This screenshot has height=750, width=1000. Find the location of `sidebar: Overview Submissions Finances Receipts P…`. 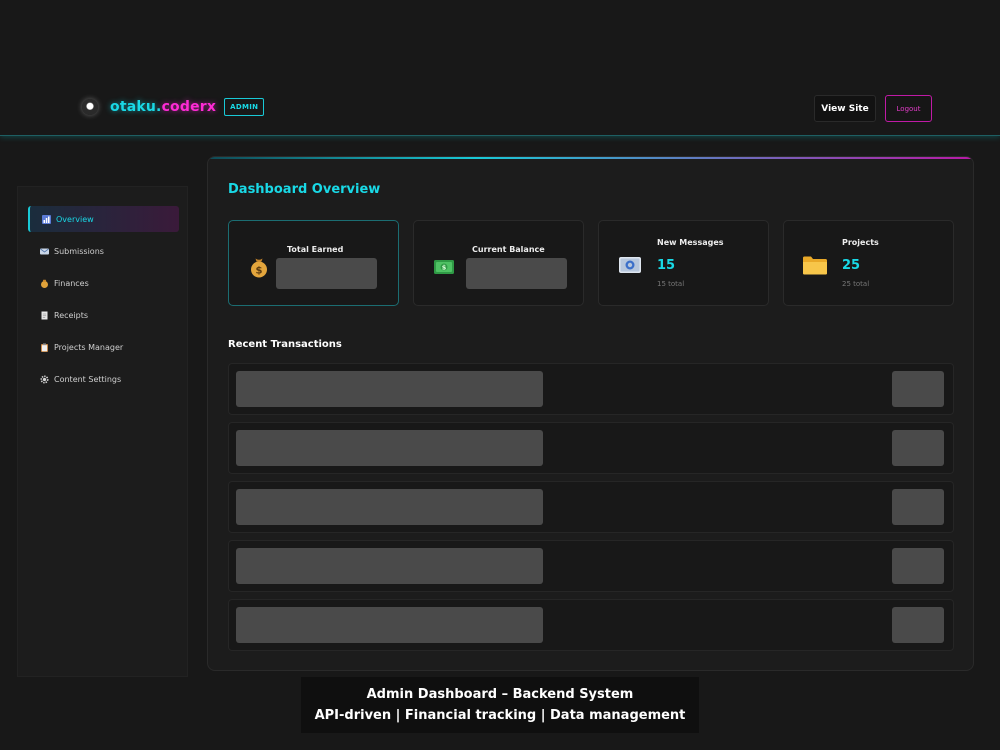

sidebar: Overview Submissions Finances Receipts P… is located at coordinates (102, 431).